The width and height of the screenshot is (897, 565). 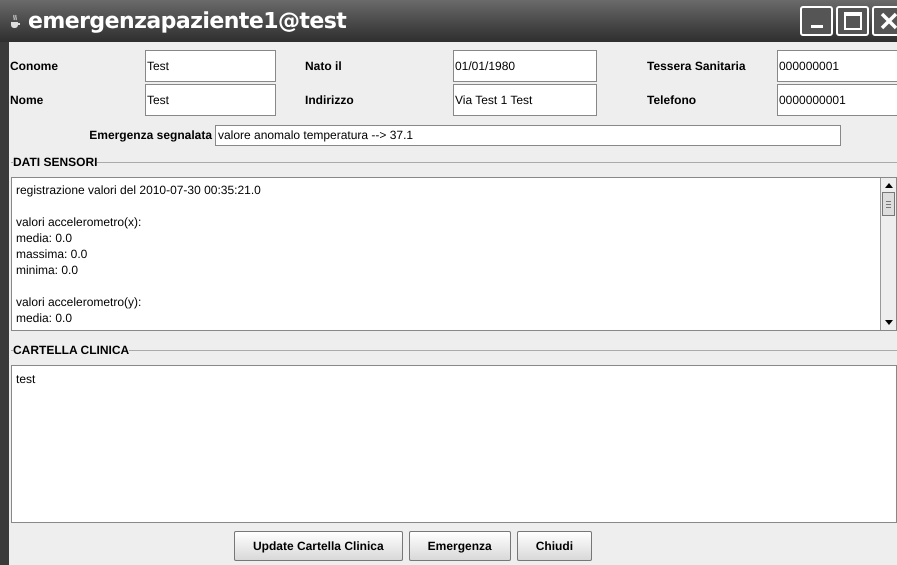 I want to click on text-field: valore anomalo temperatura --> 37.1, so click(x=528, y=135).